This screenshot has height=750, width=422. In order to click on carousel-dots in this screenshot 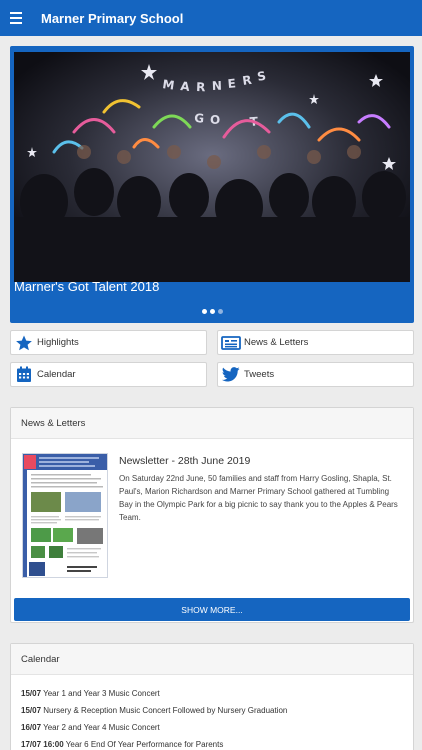, I will do `click(212, 311)`.